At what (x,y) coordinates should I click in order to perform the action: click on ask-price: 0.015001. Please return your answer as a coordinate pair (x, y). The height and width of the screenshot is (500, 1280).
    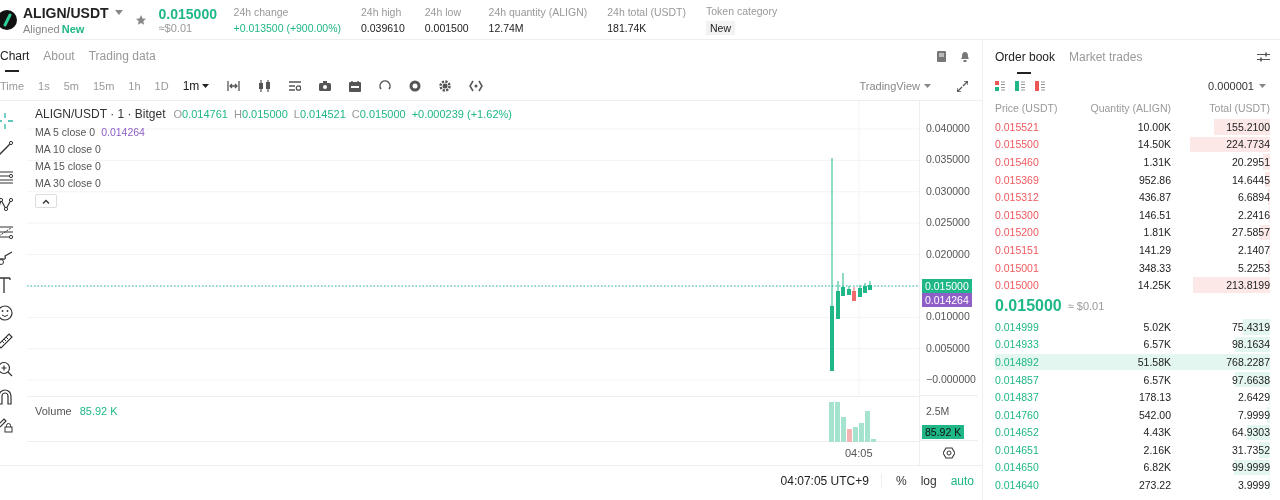
    Looking at the image, I should click on (1017, 267).